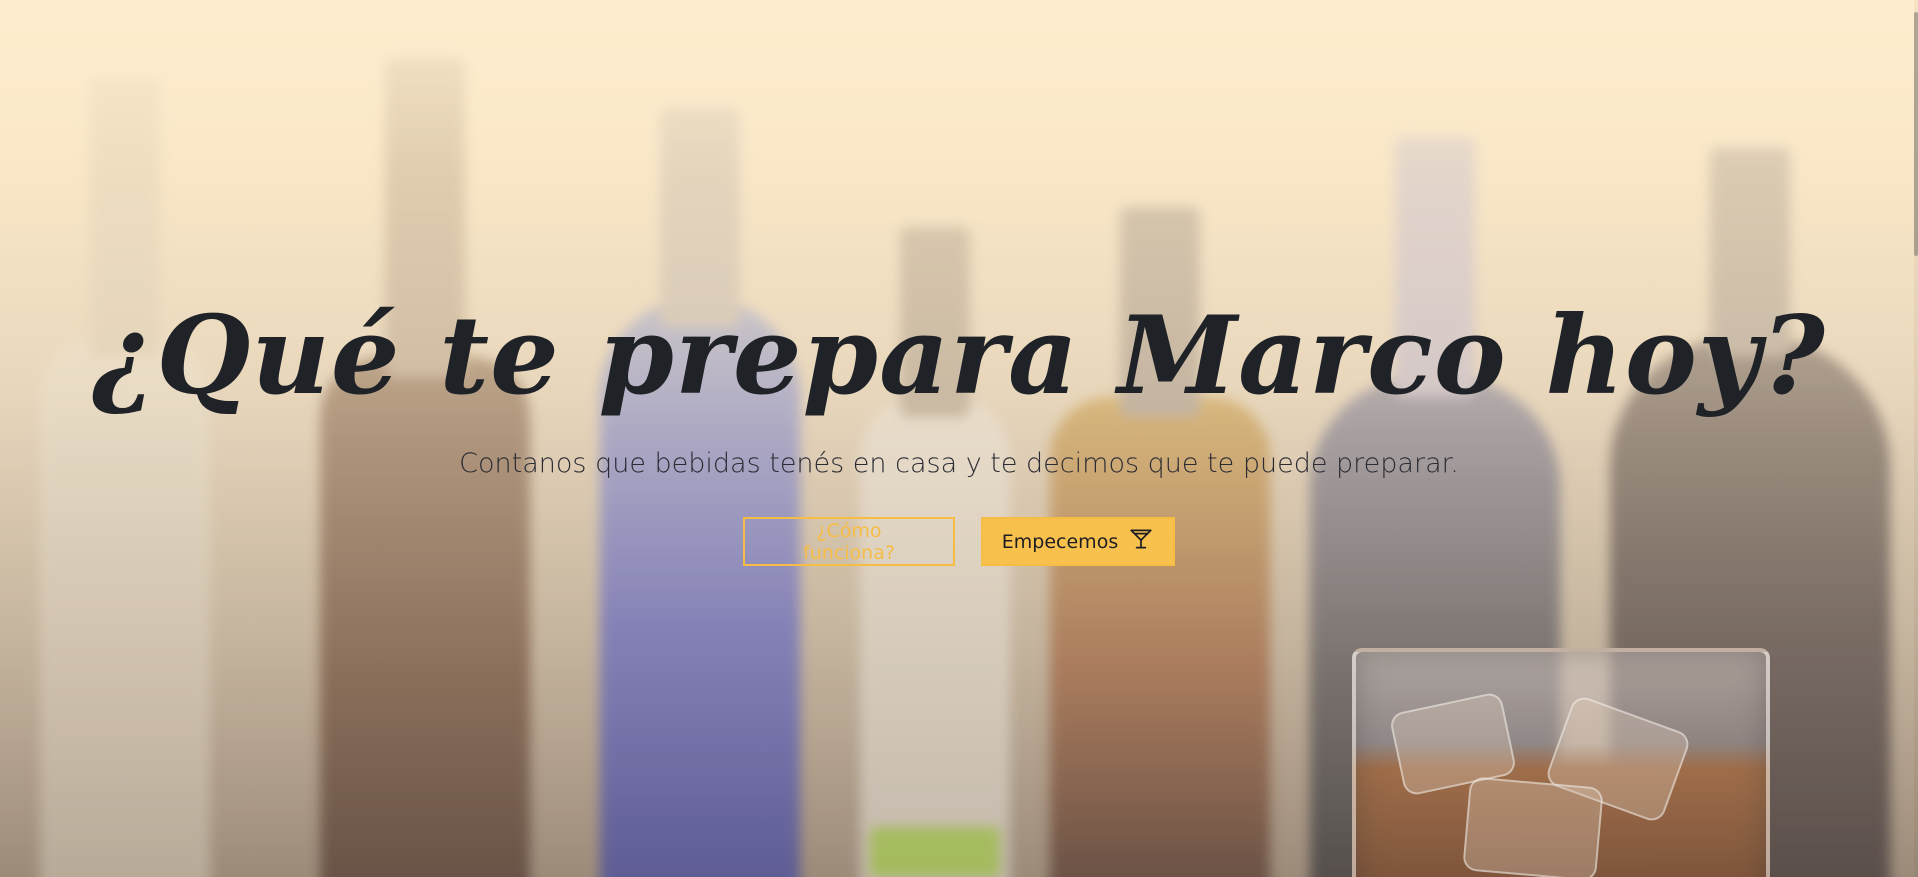 Image resolution: width=1918 pixels, height=877 pixels. What do you see at coordinates (1060, 541) in the screenshot?
I see `start-label: Empecemos` at bounding box center [1060, 541].